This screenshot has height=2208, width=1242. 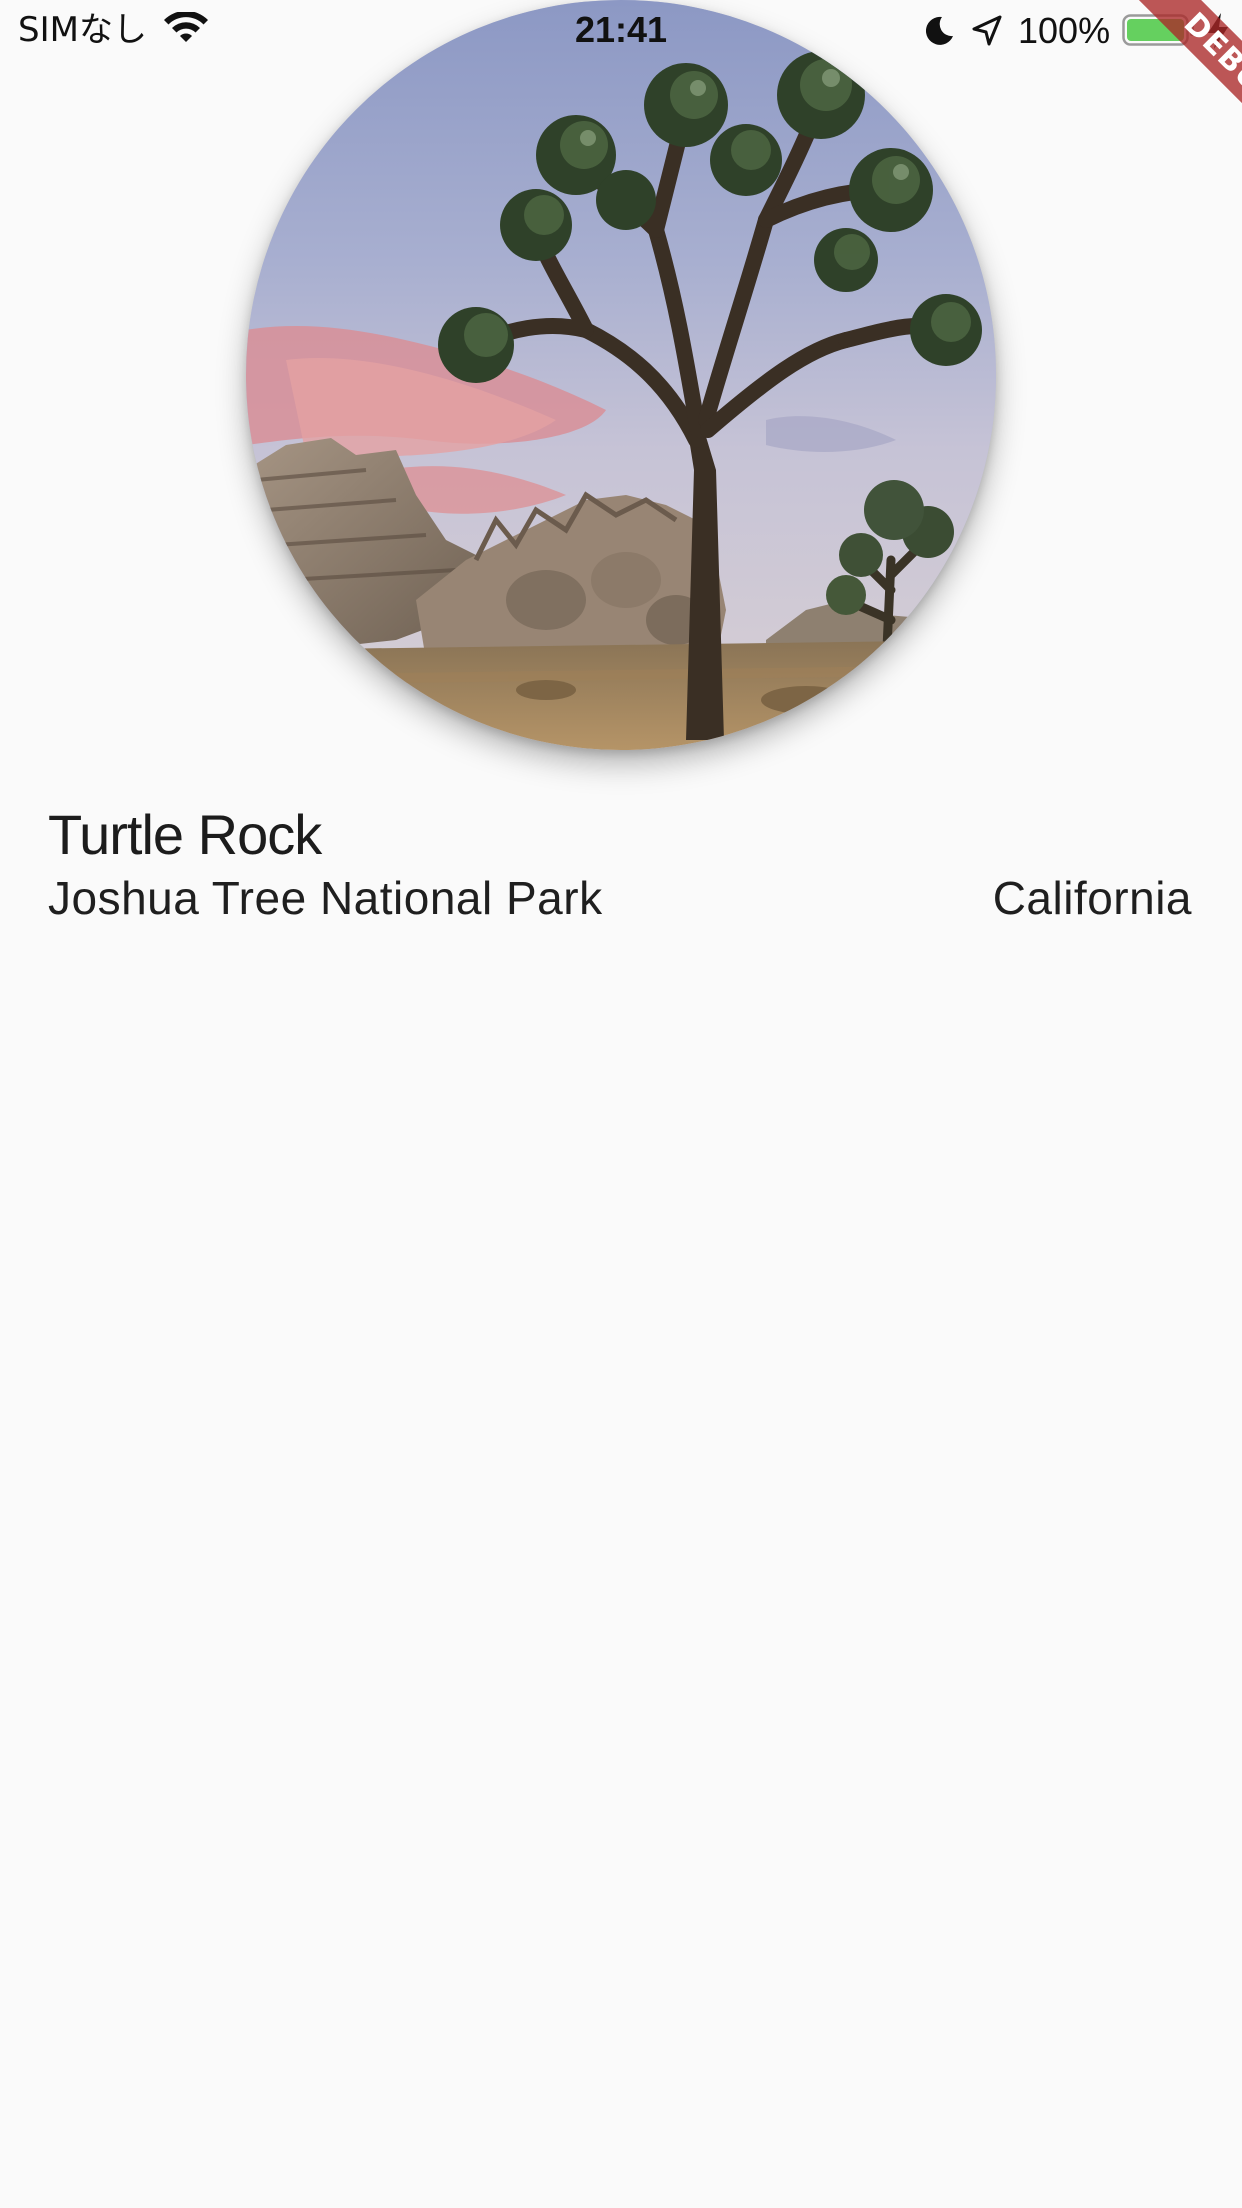 I want to click on charging-bolt-icon, so click(x=1218, y=31).